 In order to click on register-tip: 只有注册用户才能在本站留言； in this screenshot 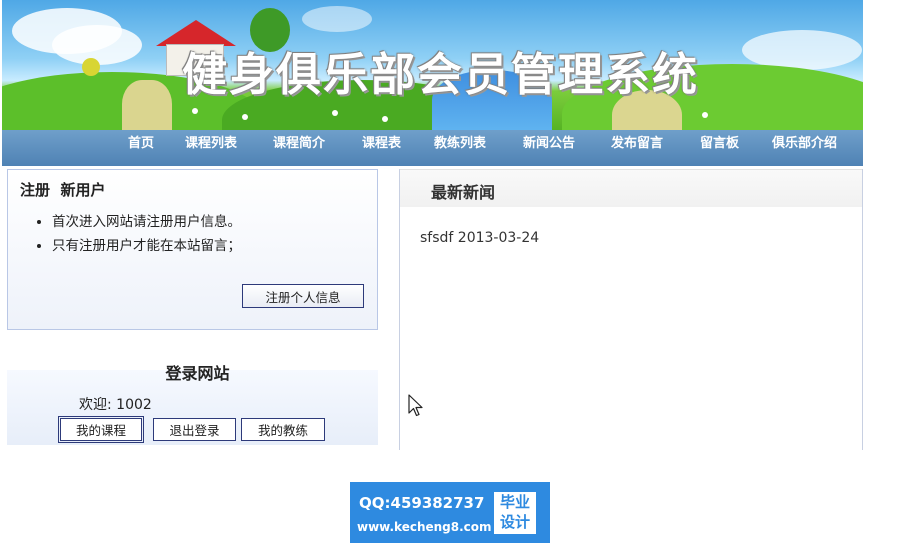, I will do `click(146, 246)`.